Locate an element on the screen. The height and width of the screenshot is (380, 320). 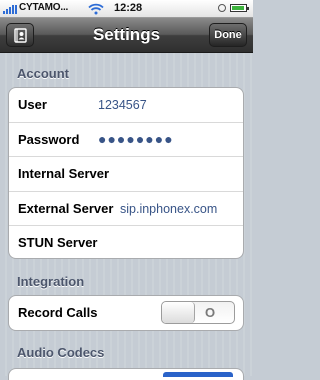
section-header-audio-codecs: Audio Codecs is located at coordinates (61, 352).